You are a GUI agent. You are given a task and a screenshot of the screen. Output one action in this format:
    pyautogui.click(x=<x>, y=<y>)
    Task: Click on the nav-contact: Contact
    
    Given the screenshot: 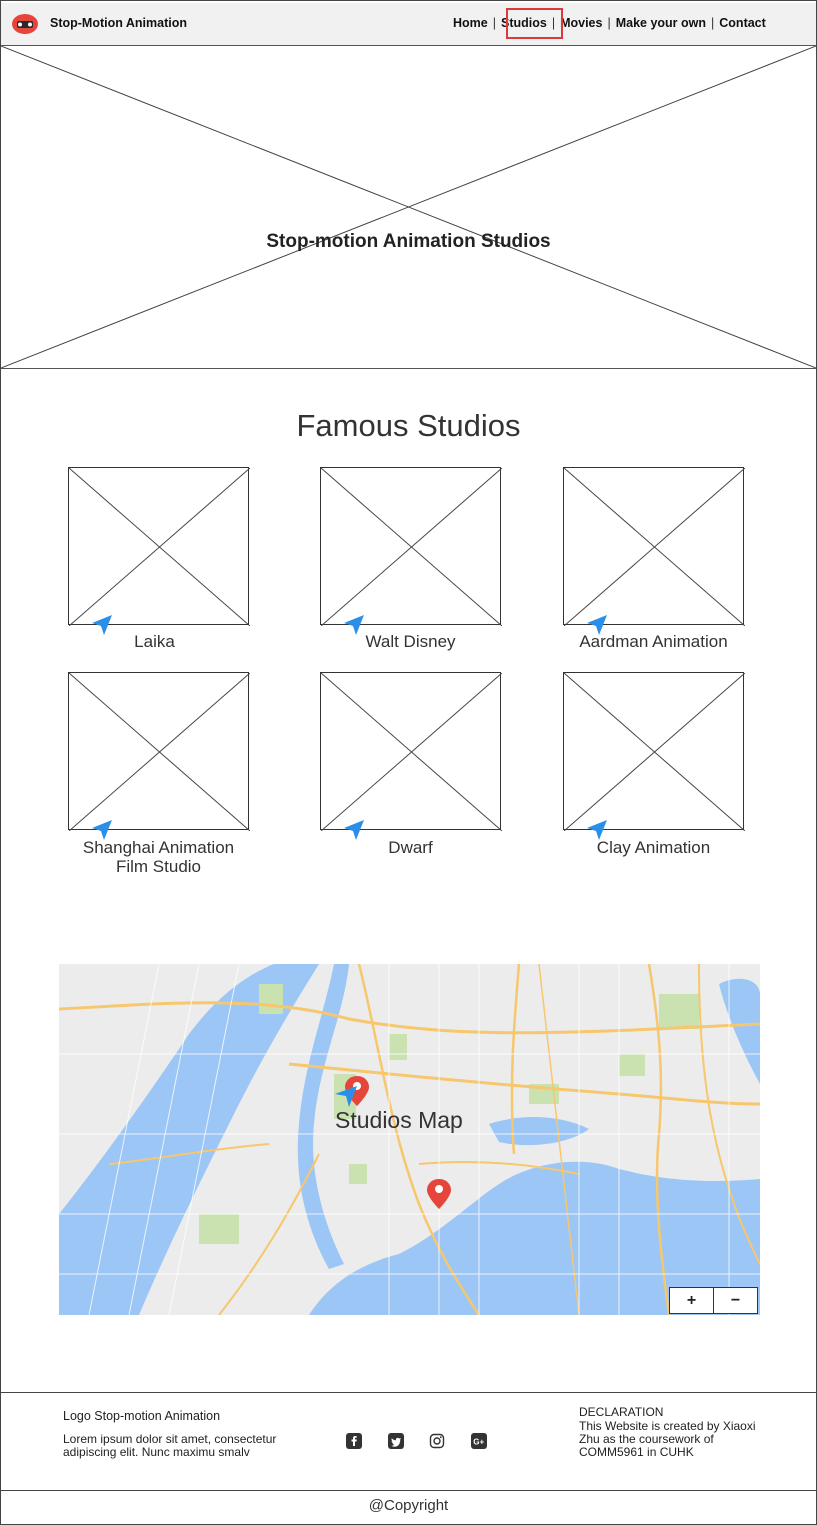 What is the action you would take?
    pyautogui.click(x=742, y=23)
    